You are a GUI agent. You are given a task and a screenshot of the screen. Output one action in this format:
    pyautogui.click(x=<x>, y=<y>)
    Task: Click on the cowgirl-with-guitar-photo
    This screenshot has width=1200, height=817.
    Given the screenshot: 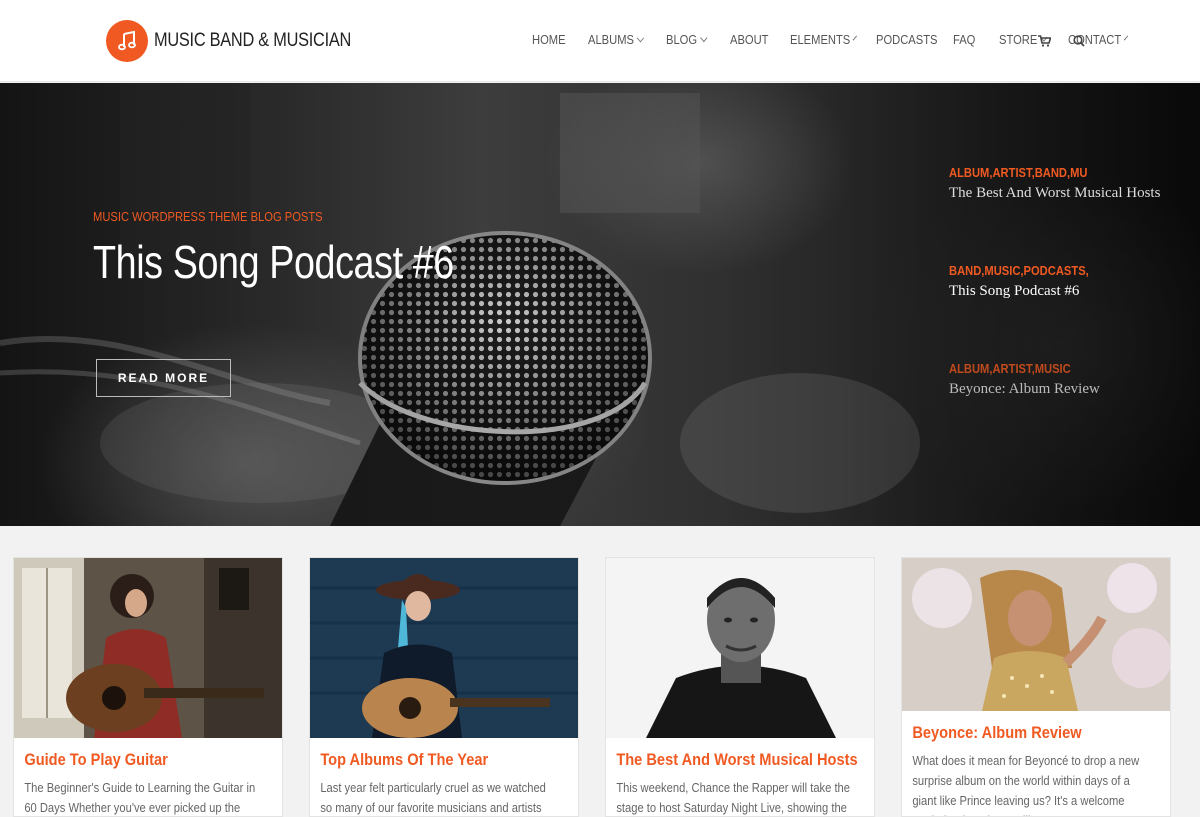 What is the action you would take?
    pyautogui.click(x=444, y=648)
    